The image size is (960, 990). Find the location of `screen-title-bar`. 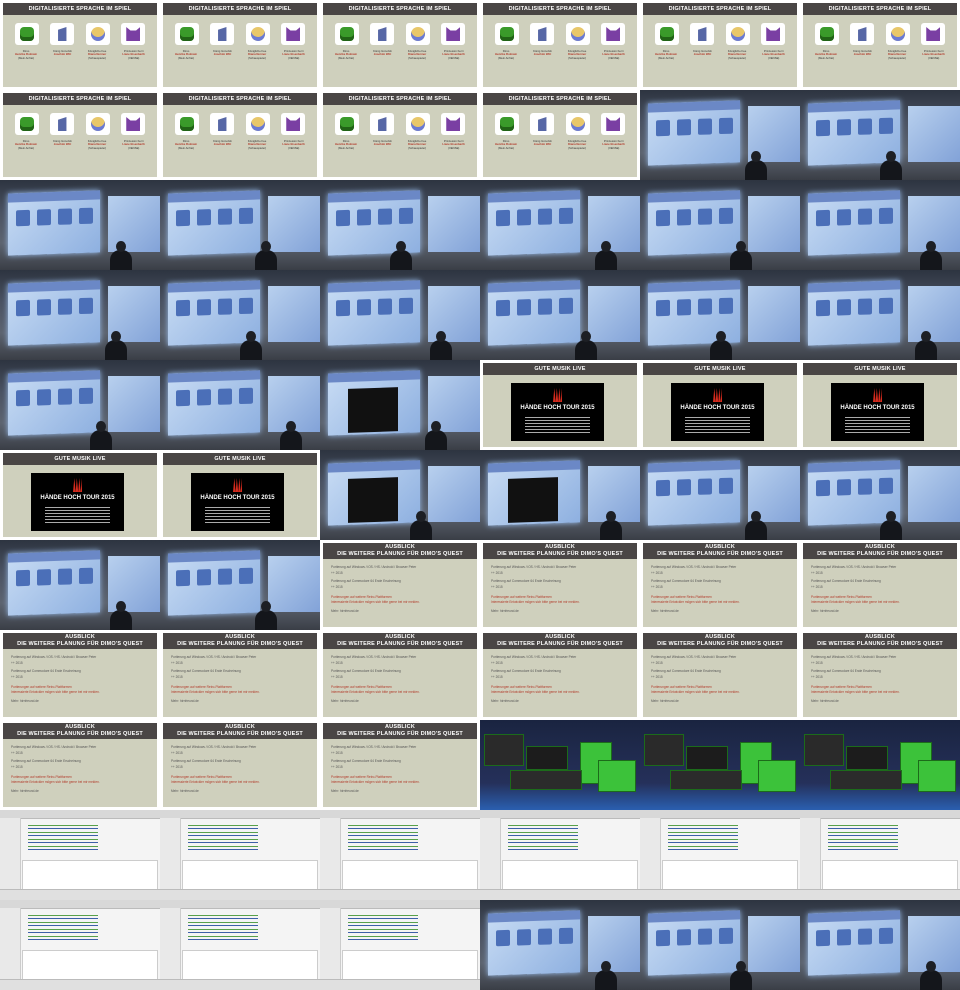

screen-title-bar is located at coordinates (374, 376).